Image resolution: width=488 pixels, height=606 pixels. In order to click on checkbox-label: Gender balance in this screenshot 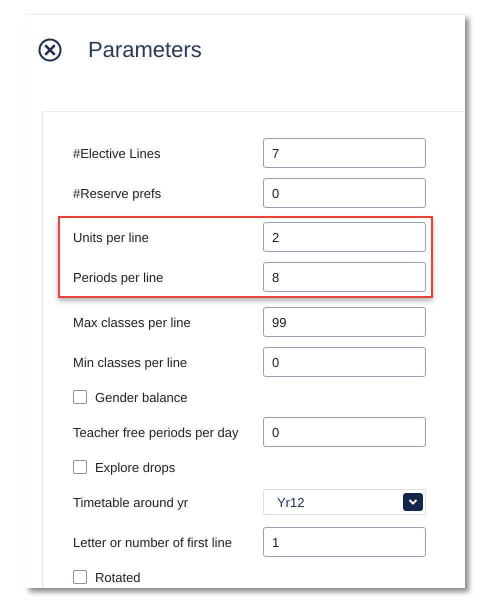, I will do `click(141, 397)`.